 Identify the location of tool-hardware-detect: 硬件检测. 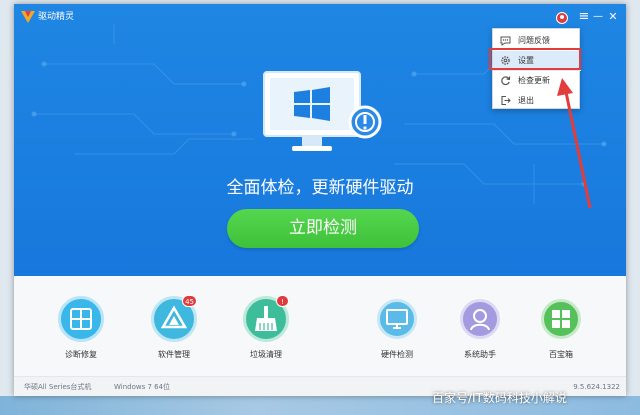
(397, 329).